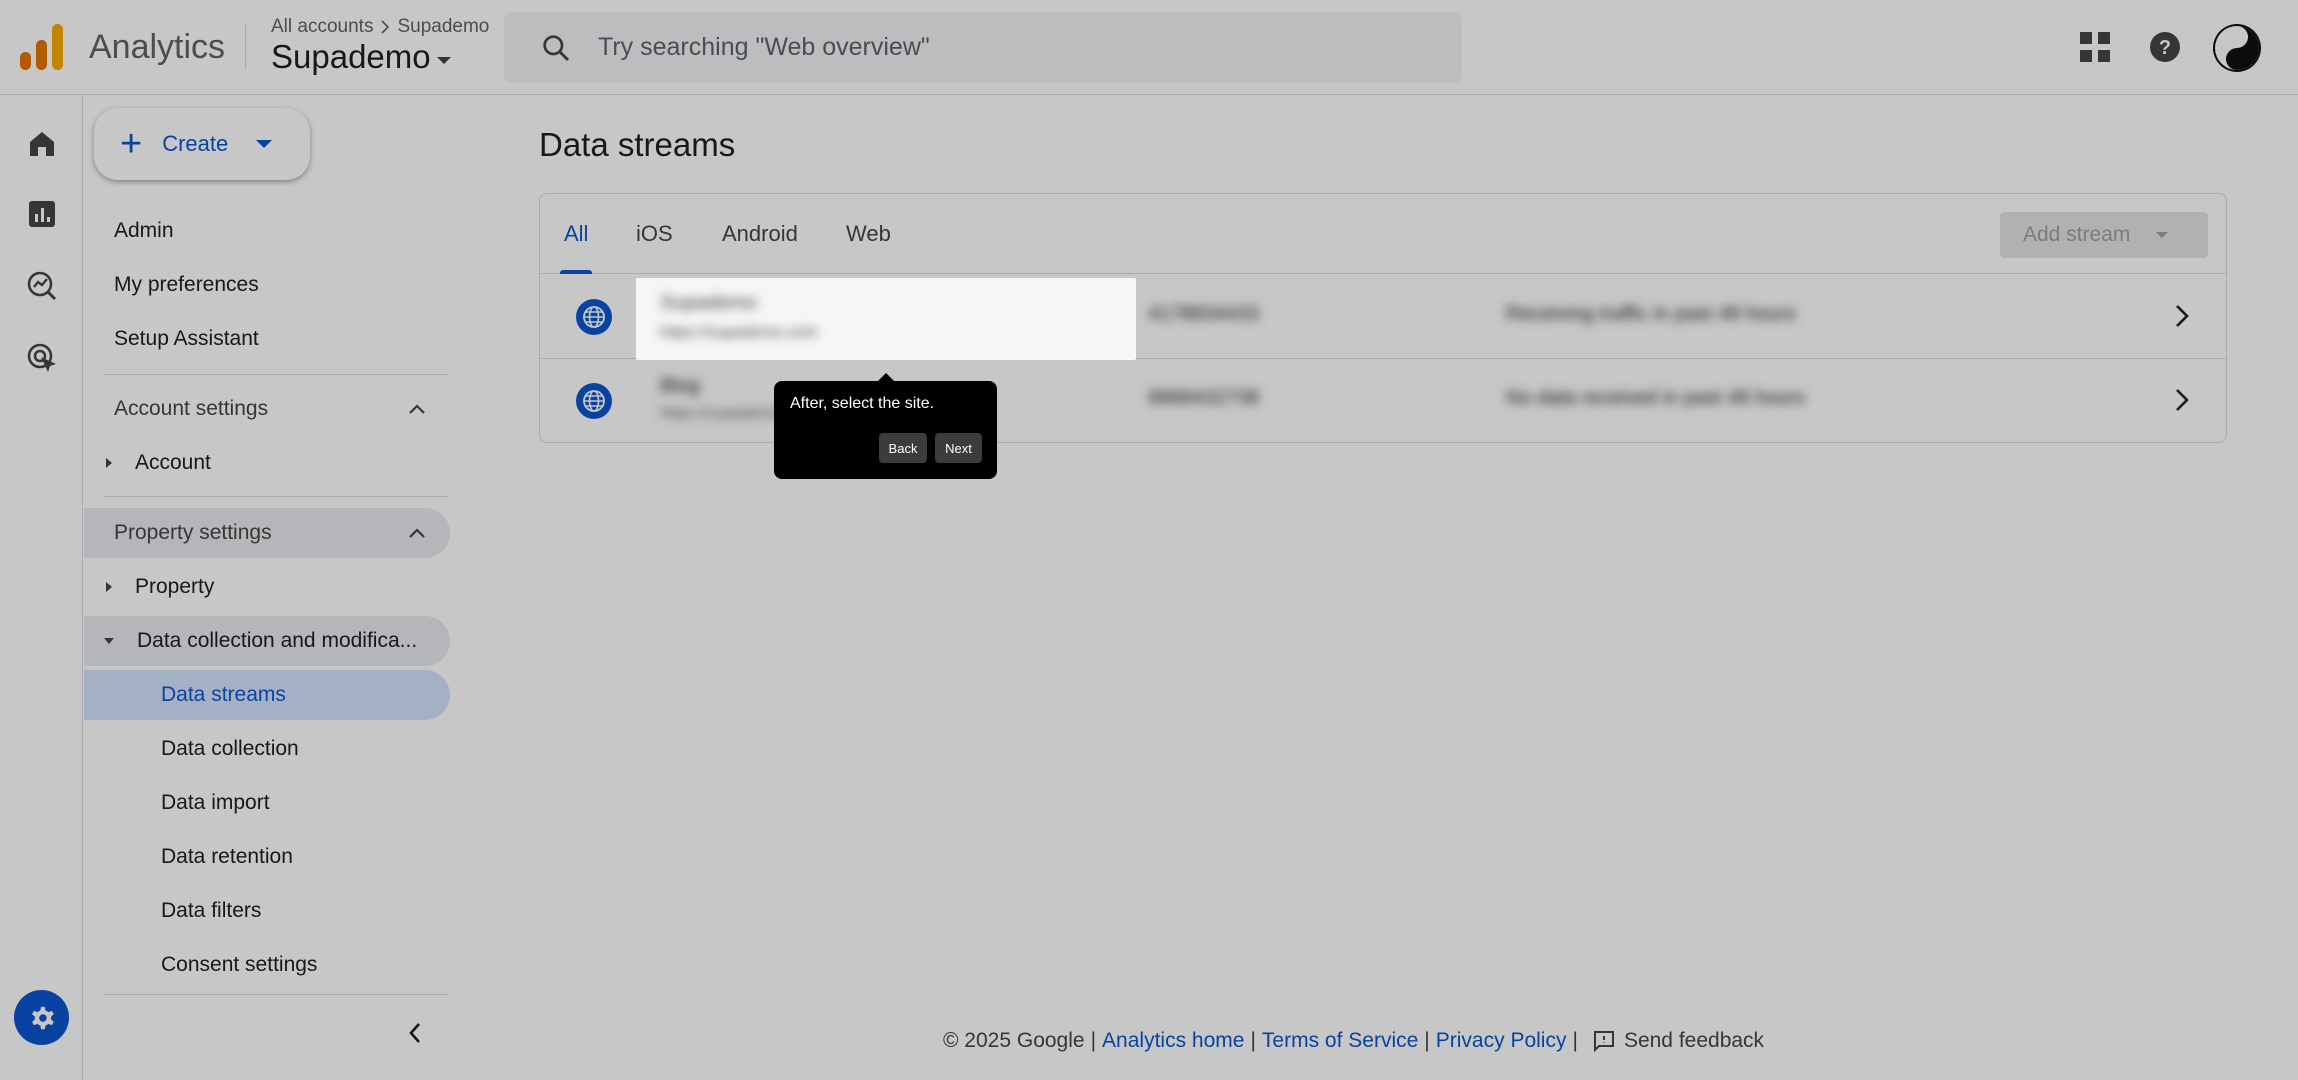  What do you see at coordinates (157, 47) in the screenshot?
I see `app-name: Analytics` at bounding box center [157, 47].